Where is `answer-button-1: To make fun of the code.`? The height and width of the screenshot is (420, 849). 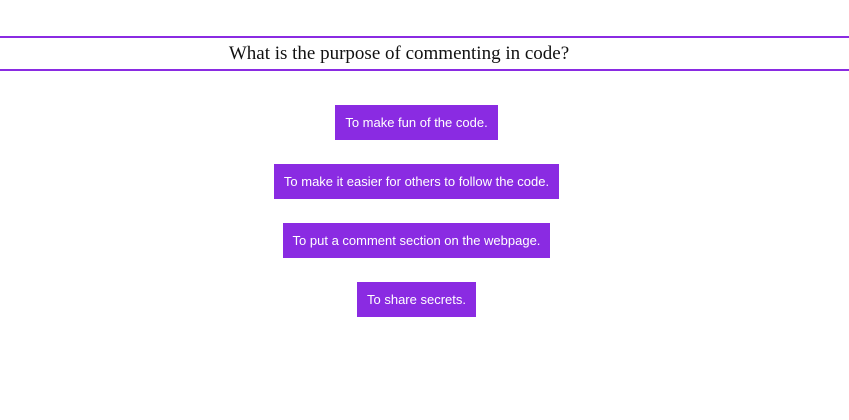
answer-button-1: To make fun of the code. is located at coordinates (416, 122).